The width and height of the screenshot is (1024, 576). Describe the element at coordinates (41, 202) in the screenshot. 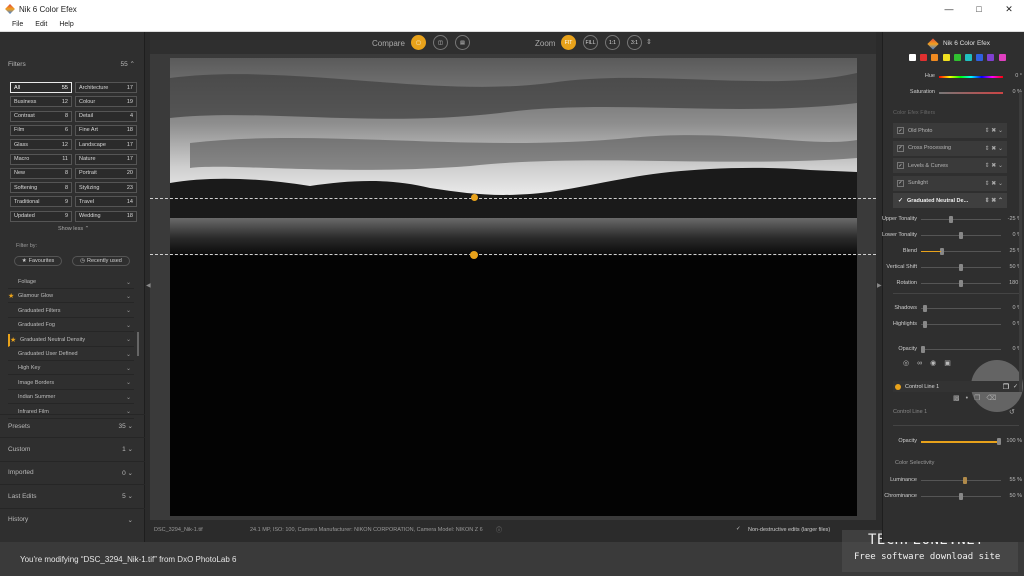

I see `category-chip: Traditional 9` at that location.